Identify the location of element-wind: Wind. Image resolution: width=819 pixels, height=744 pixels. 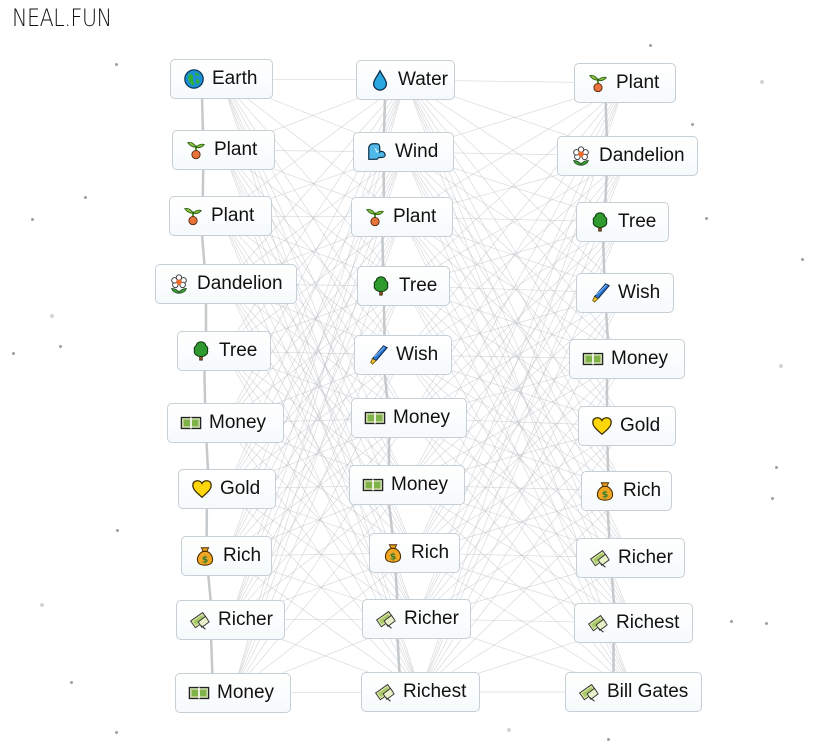
(403, 152).